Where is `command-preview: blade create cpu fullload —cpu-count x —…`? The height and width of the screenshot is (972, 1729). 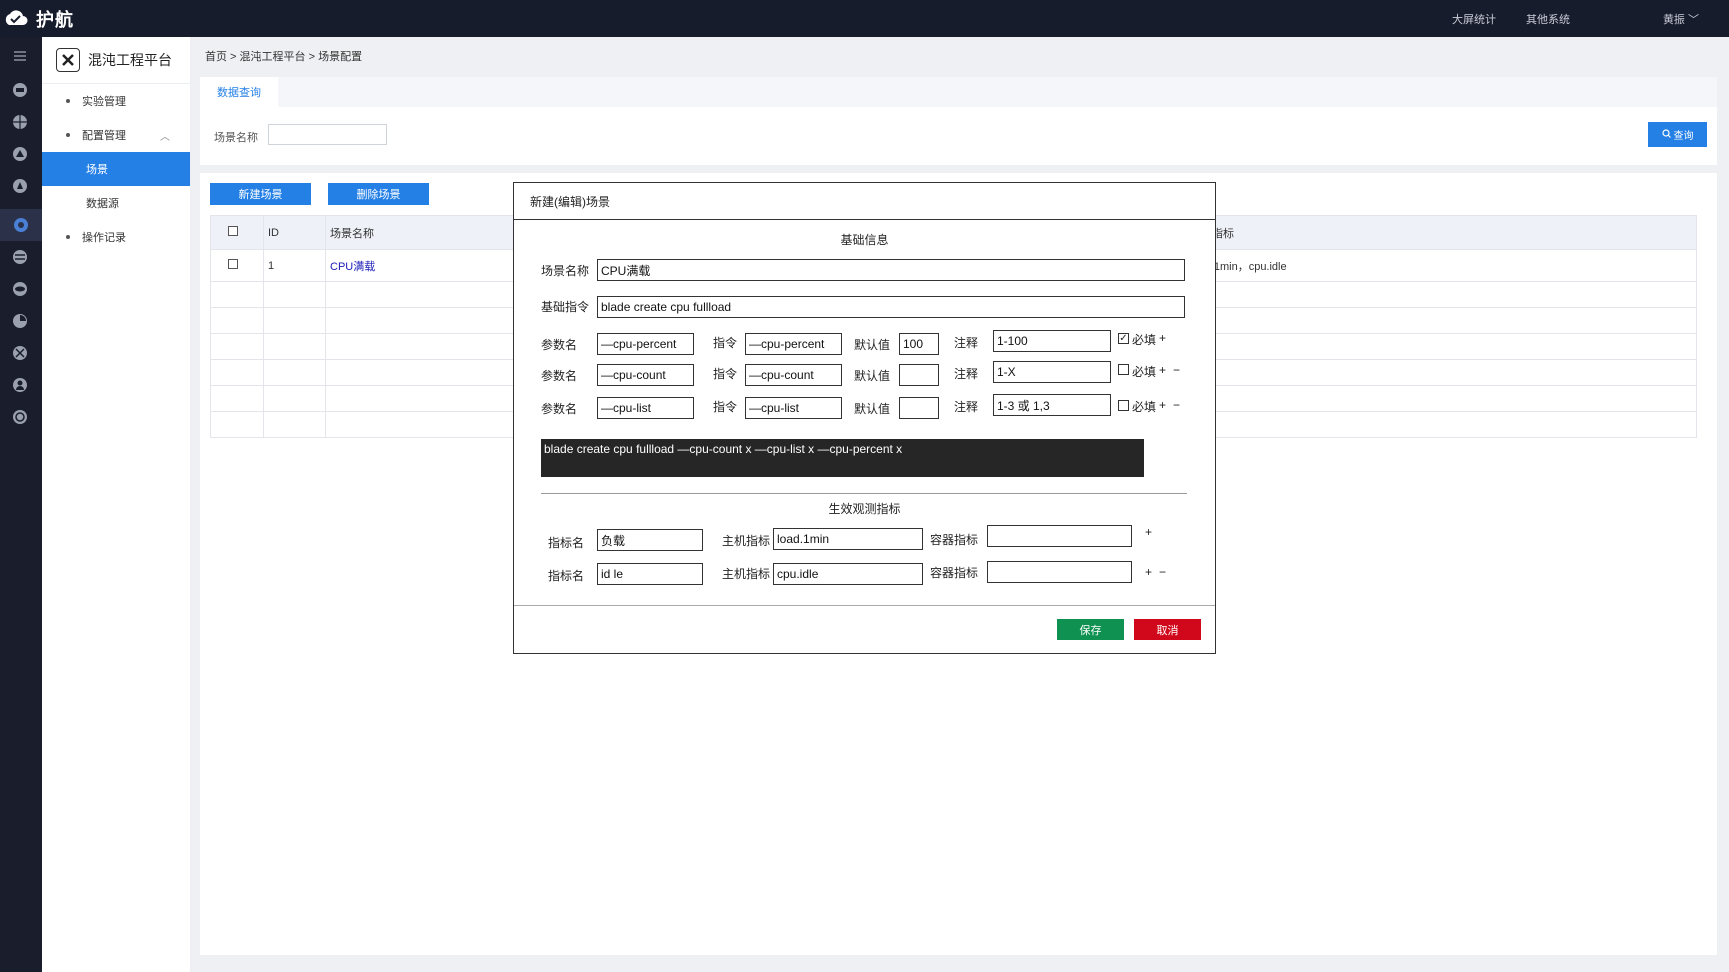
command-preview: blade create cpu fullload —cpu-count x —… is located at coordinates (842, 458).